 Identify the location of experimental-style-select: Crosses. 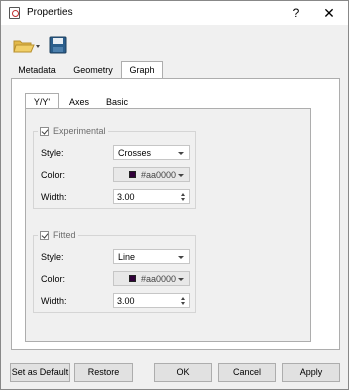
(151, 152).